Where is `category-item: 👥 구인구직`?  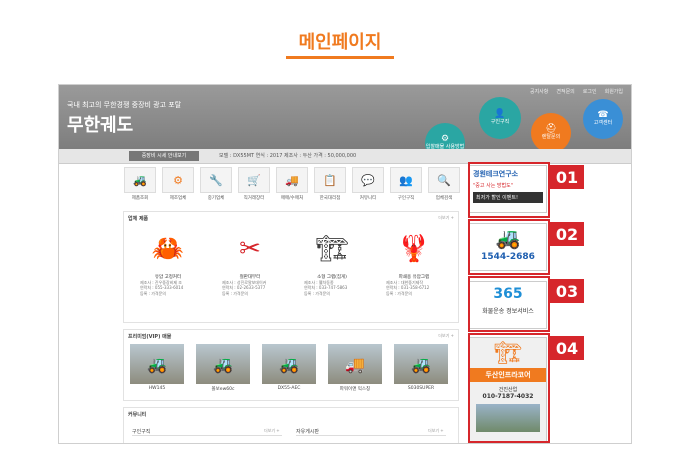 category-item: 👥 구인구직 is located at coordinates (406, 184).